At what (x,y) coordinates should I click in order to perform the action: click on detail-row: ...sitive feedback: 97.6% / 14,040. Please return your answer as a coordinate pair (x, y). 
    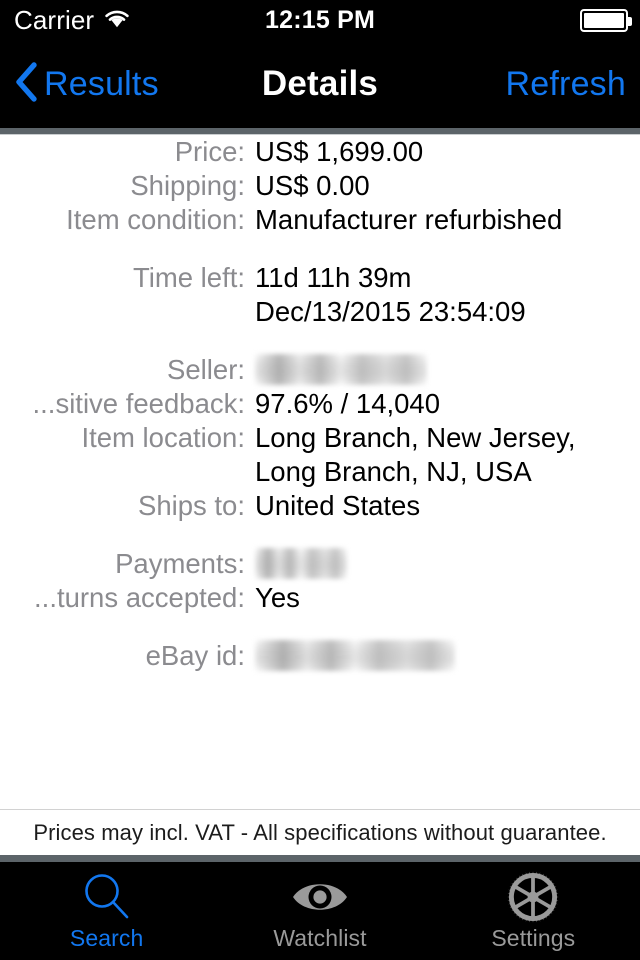
    Looking at the image, I should click on (320, 404).